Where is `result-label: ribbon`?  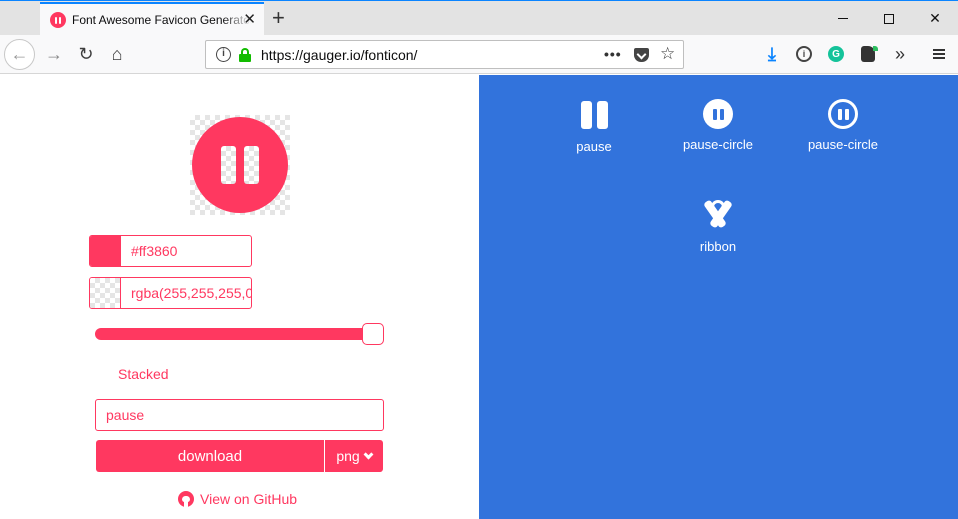
result-label: ribbon is located at coordinates (718, 246).